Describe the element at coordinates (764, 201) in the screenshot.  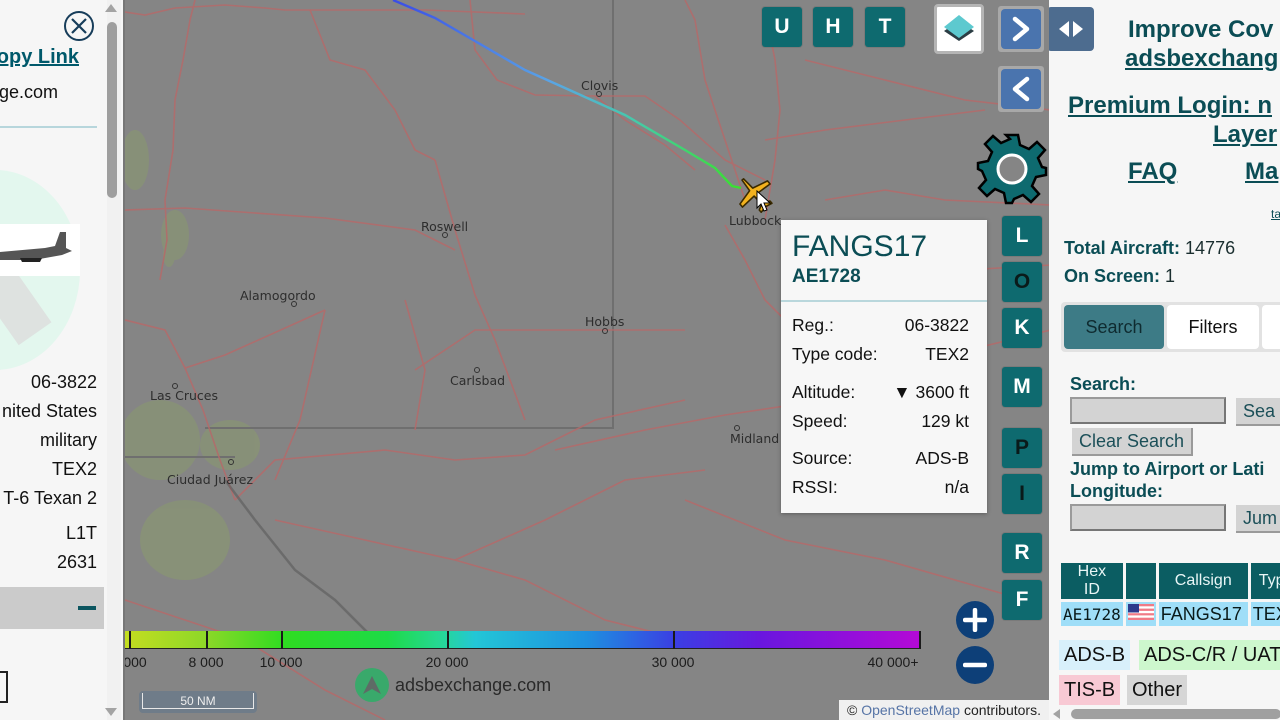
I see `mouse-cursor-icon` at that location.